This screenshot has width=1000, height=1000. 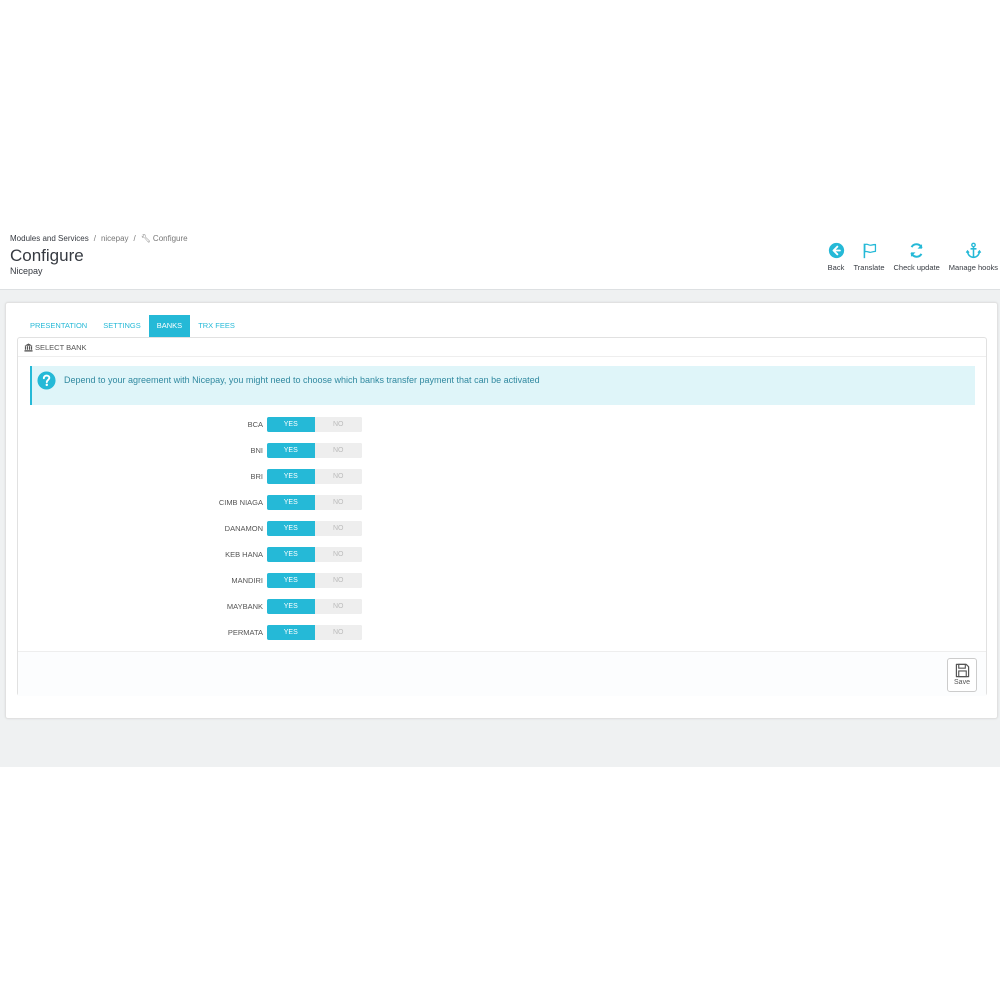 What do you see at coordinates (973, 262) in the screenshot?
I see `manage-hooks-button: Manage hooks` at bounding box center [973, 262].